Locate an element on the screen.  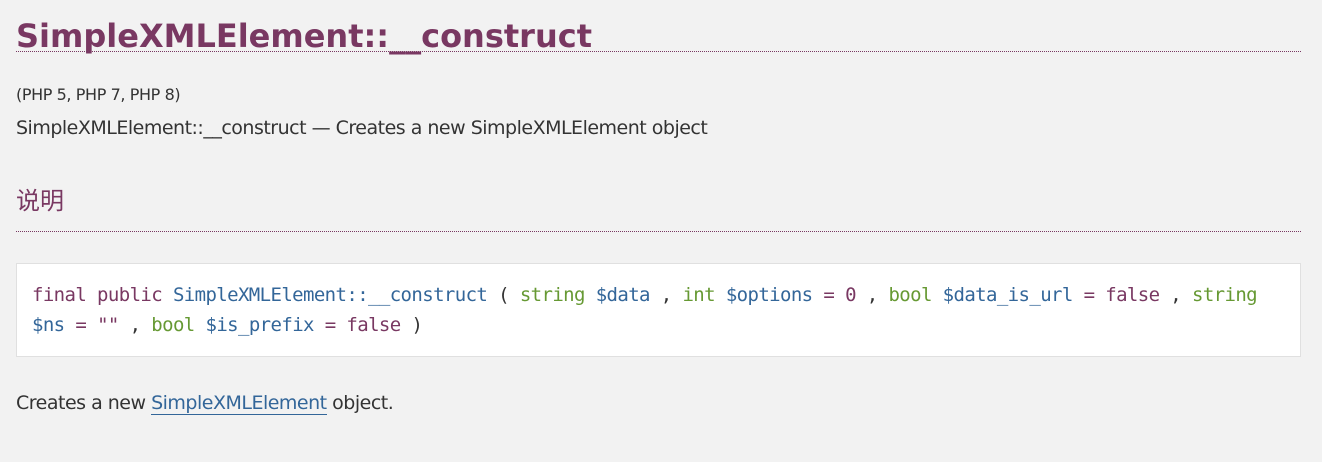
section-title-description: 说明 is located at coordinates (658, 206).